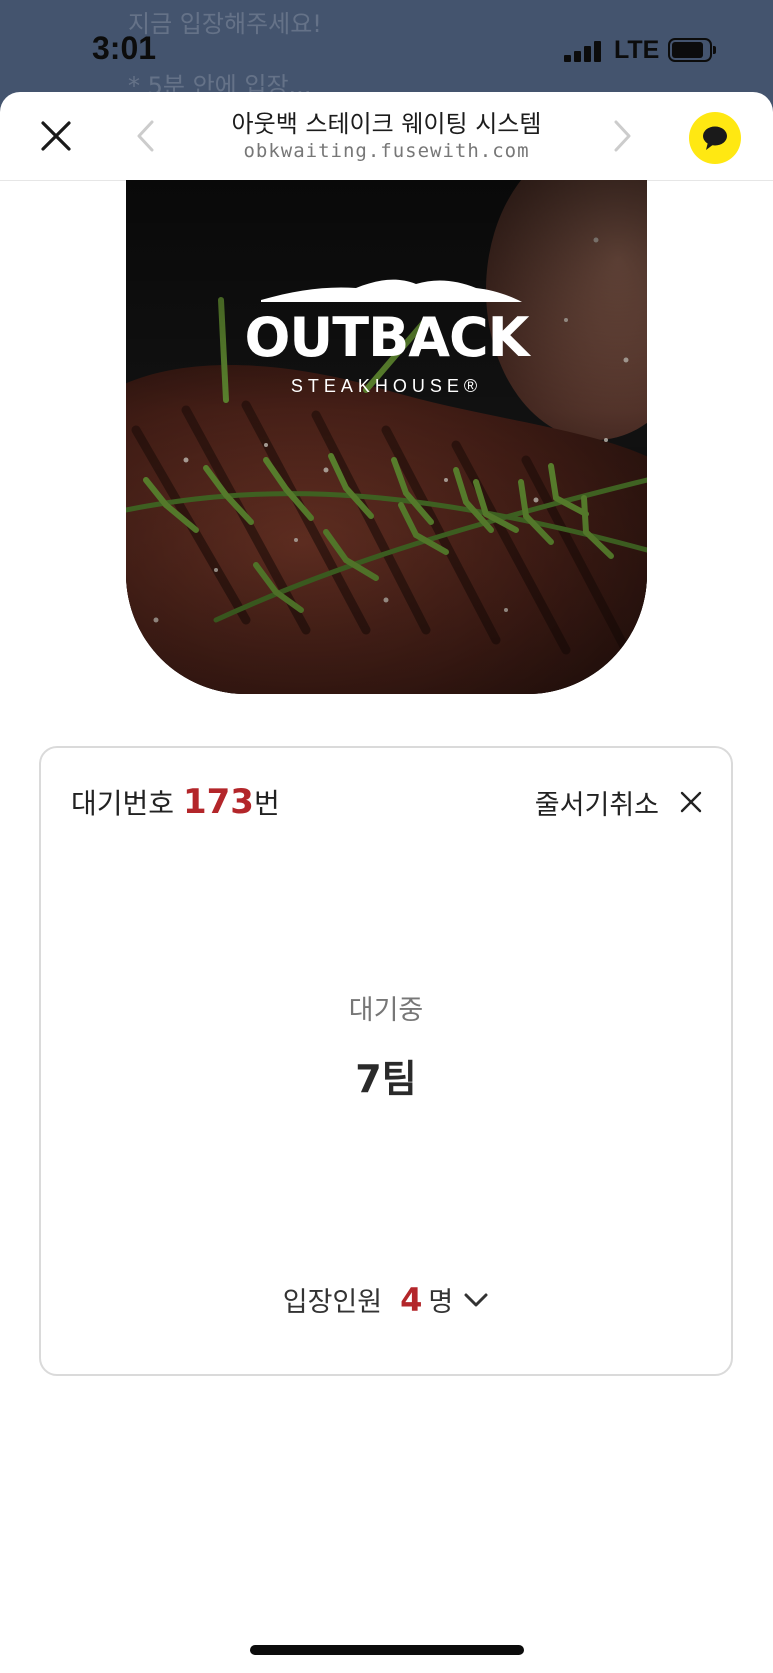 The height and width of the screenshot is (1673, 773). I want to click on signal-icon, so click(584, 51).